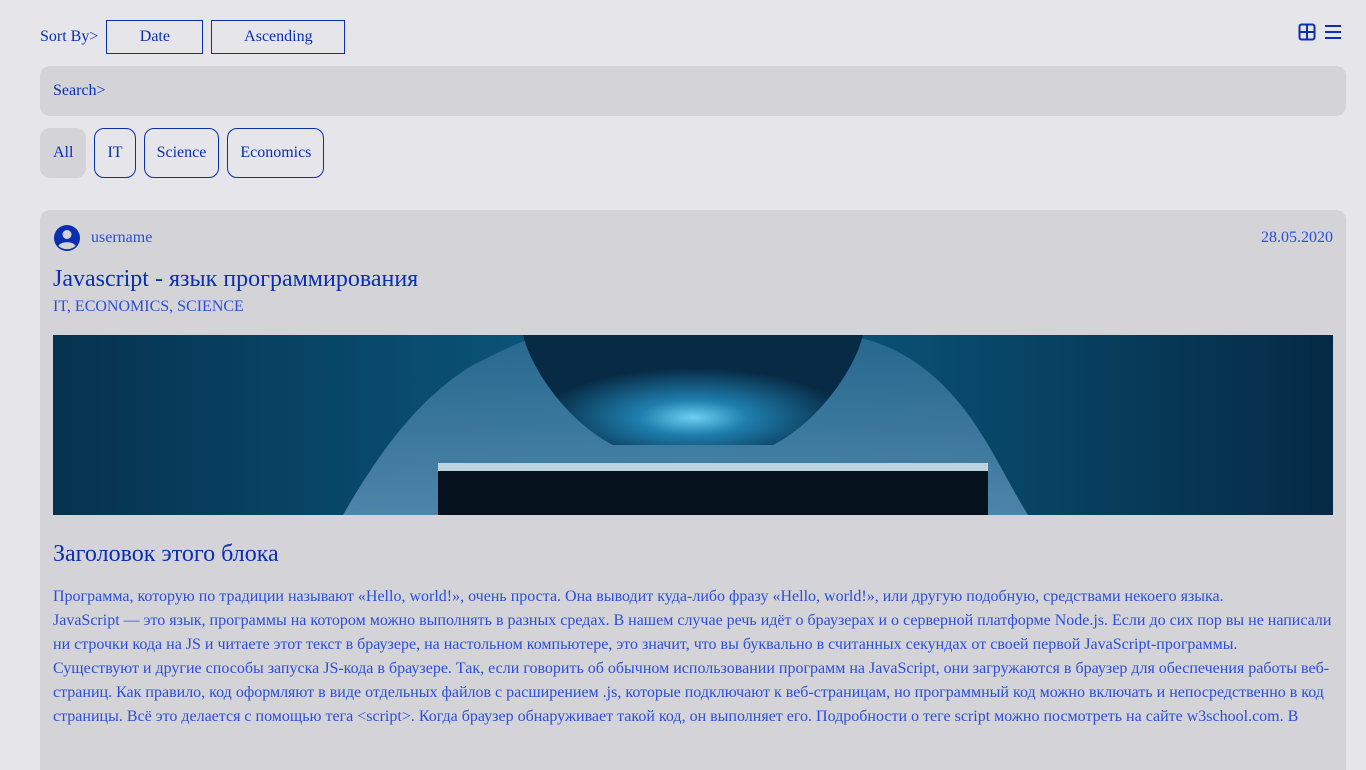 This screenshot has height=770, width=1366. I want to click on post-title: Javascript - язык программирования, so click(693, 279).